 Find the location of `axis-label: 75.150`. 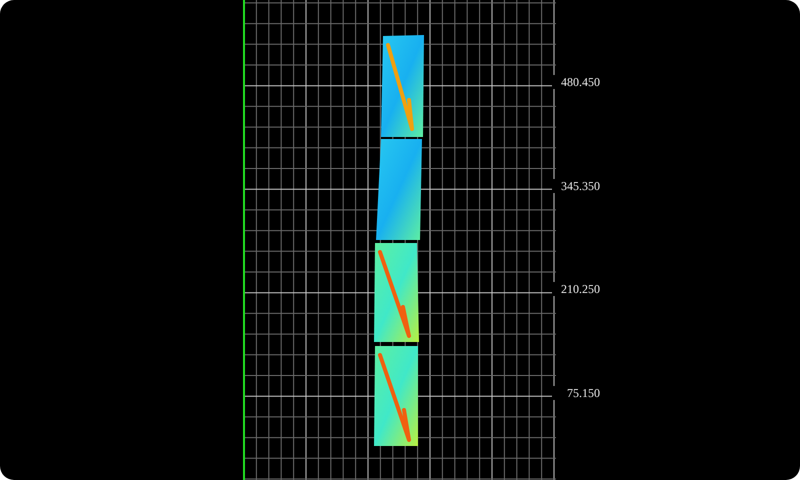

axis-label: 75.150 is located at coordinates (576, 393).